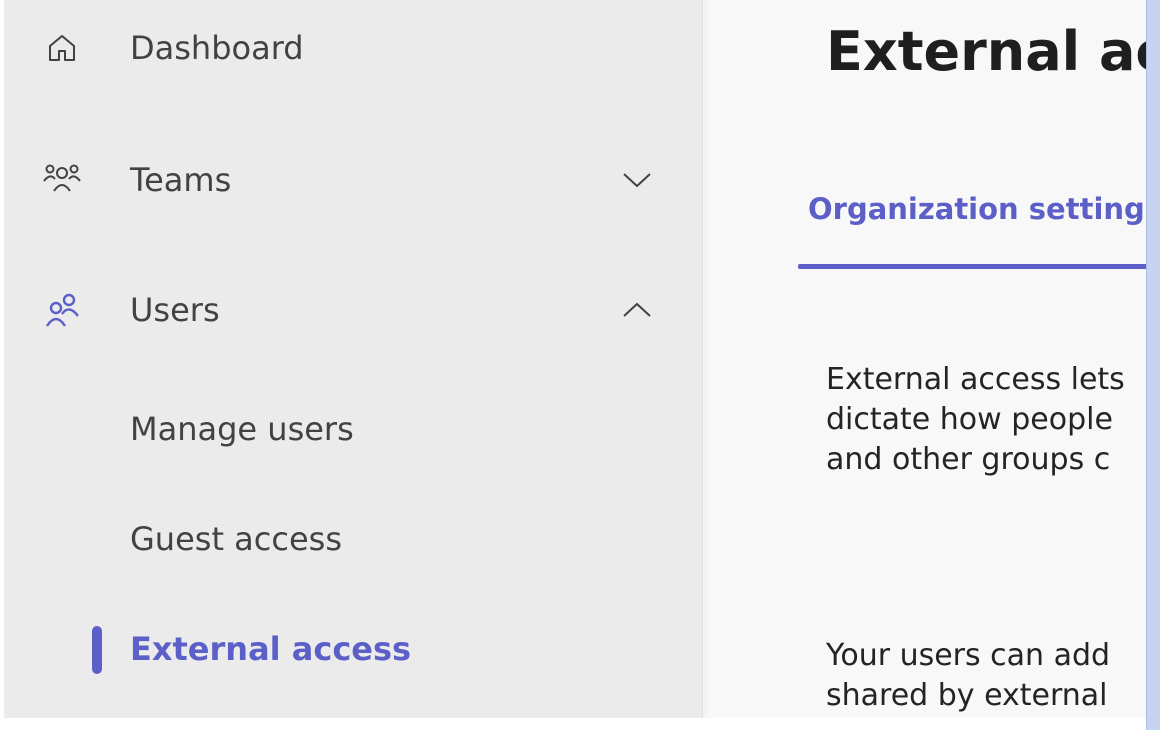  What do you see at coordinates (972, 266) in the screenshot?
I see `tab-active-underline` at bounding box center [972, 266].